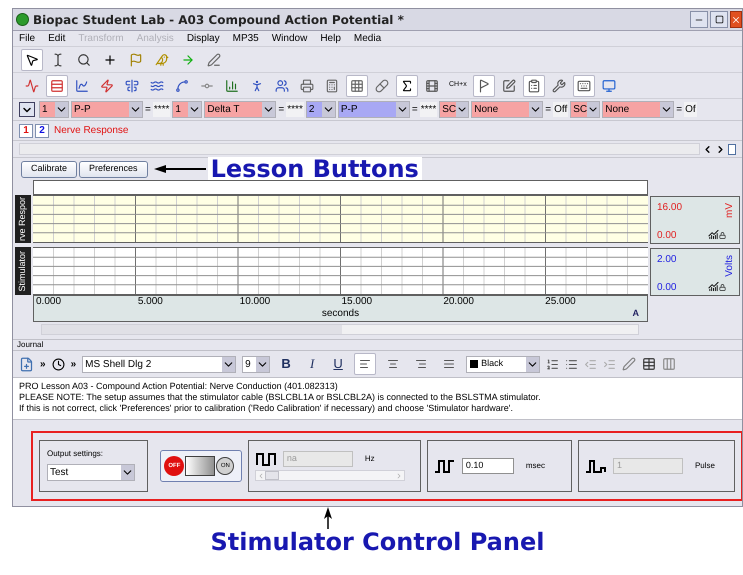 The height and width of the screenshot is (575, 743). Describe the element at coordinates (635, 313) in the screenshot. I see `scale-button: A` at that location.